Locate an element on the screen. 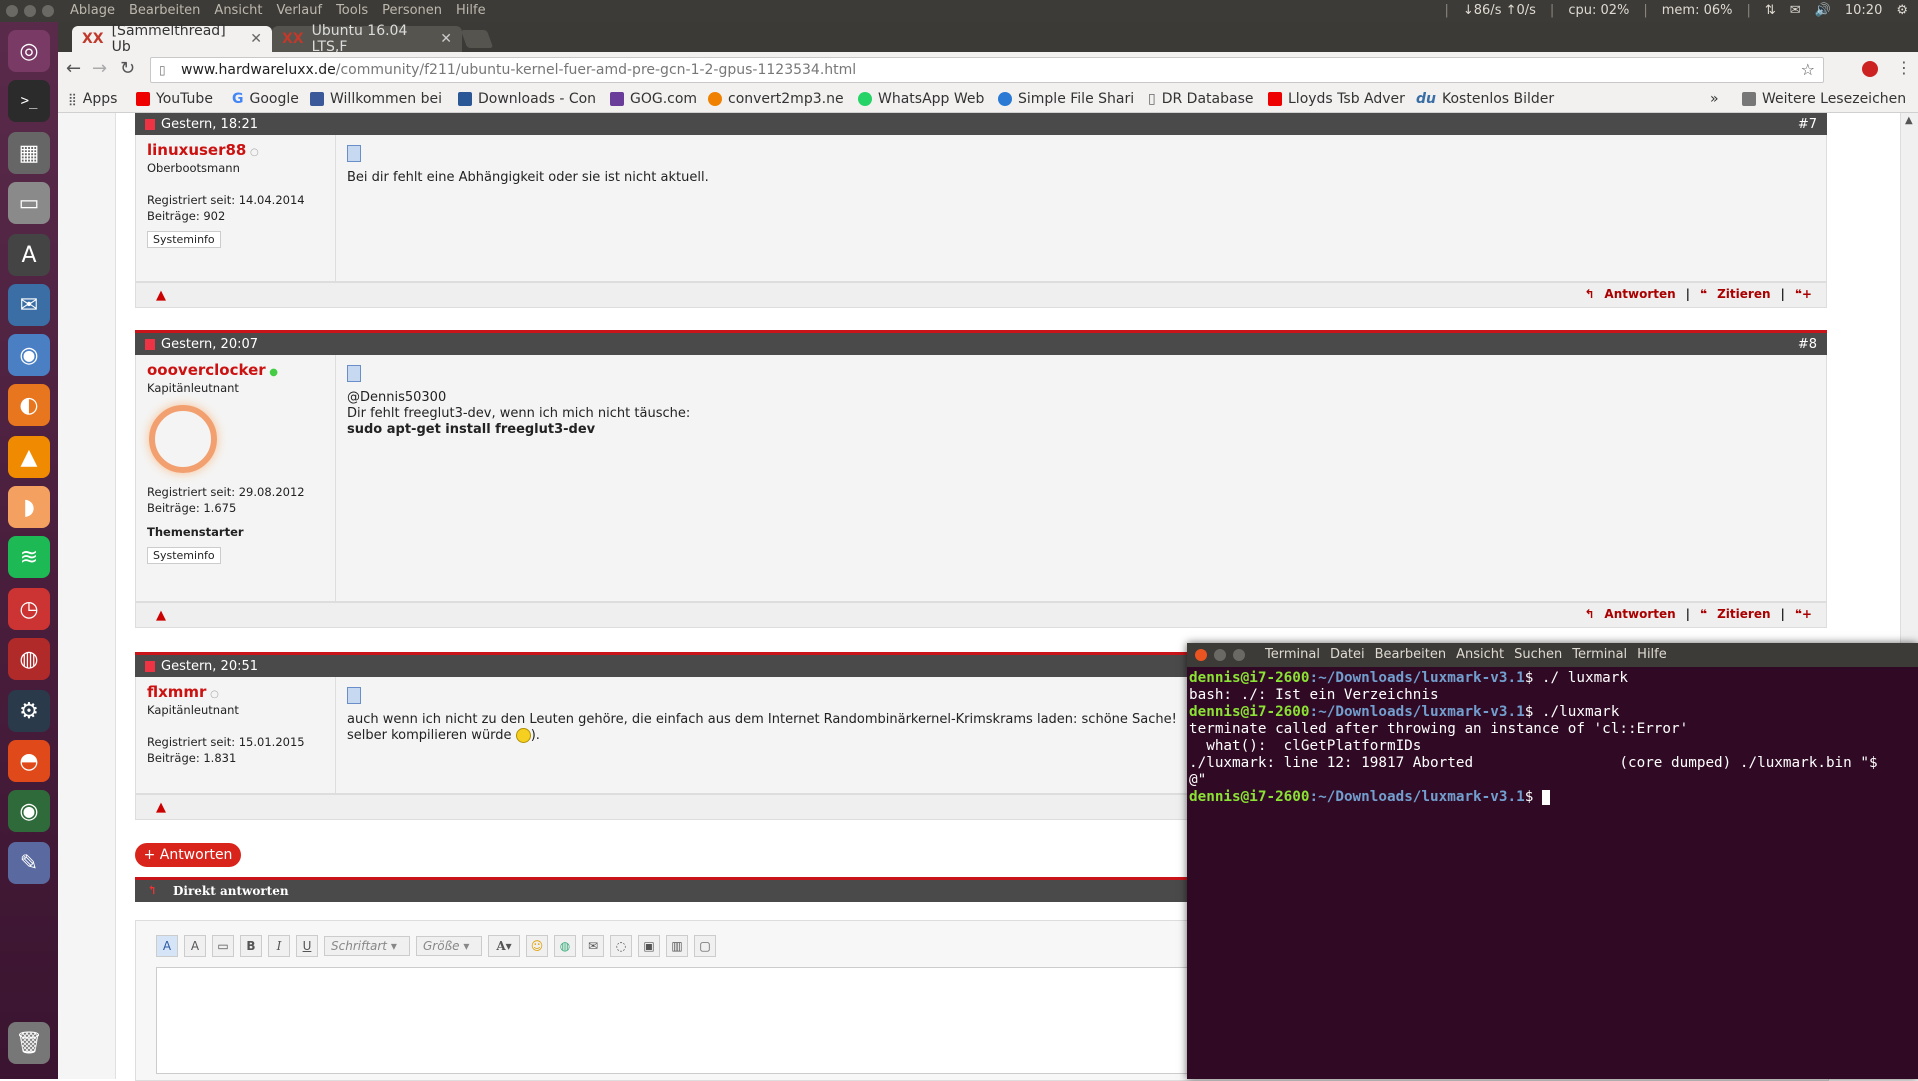 The image size is (1918, 1081). bookmark-whatsapp: WhatsApp Web is located at coordinates (921, 99).